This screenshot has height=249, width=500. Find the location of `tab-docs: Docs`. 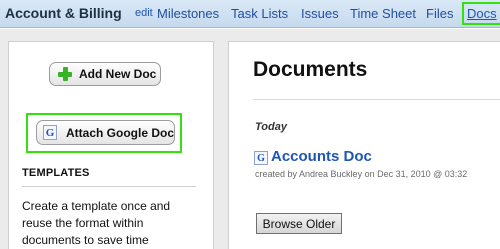

tab-docs: Docs is located at coordinates (481, 13).